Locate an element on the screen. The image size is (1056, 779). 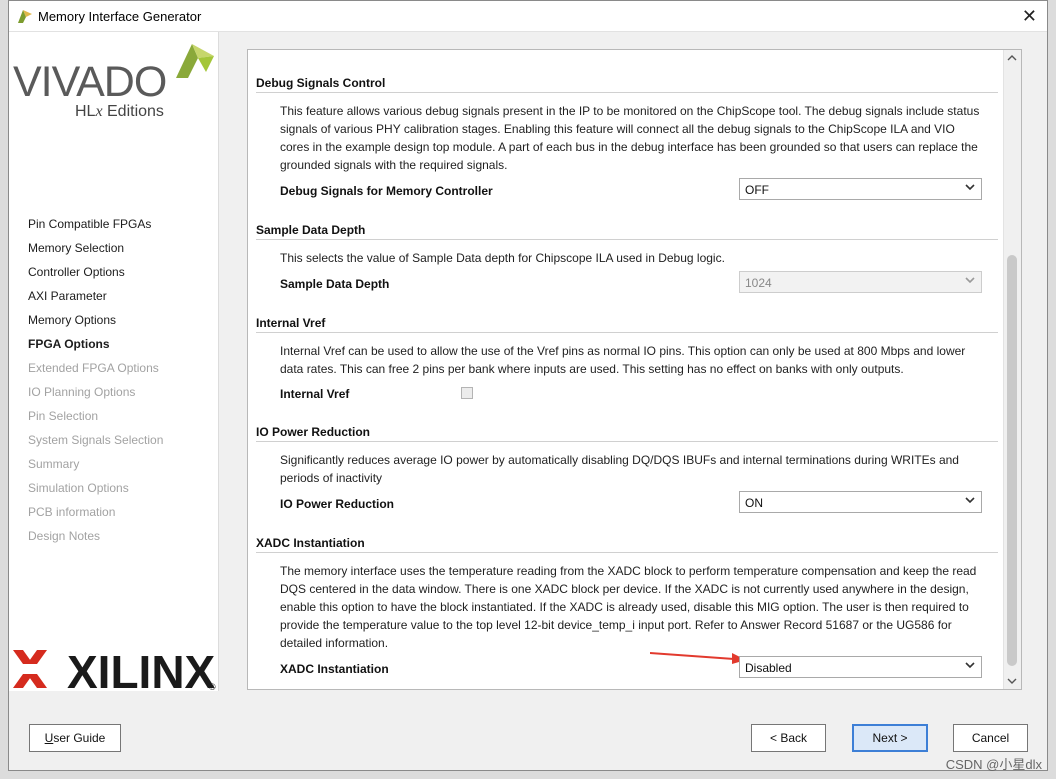
internal-vref-checkbox is located at coordinates (467, 393).